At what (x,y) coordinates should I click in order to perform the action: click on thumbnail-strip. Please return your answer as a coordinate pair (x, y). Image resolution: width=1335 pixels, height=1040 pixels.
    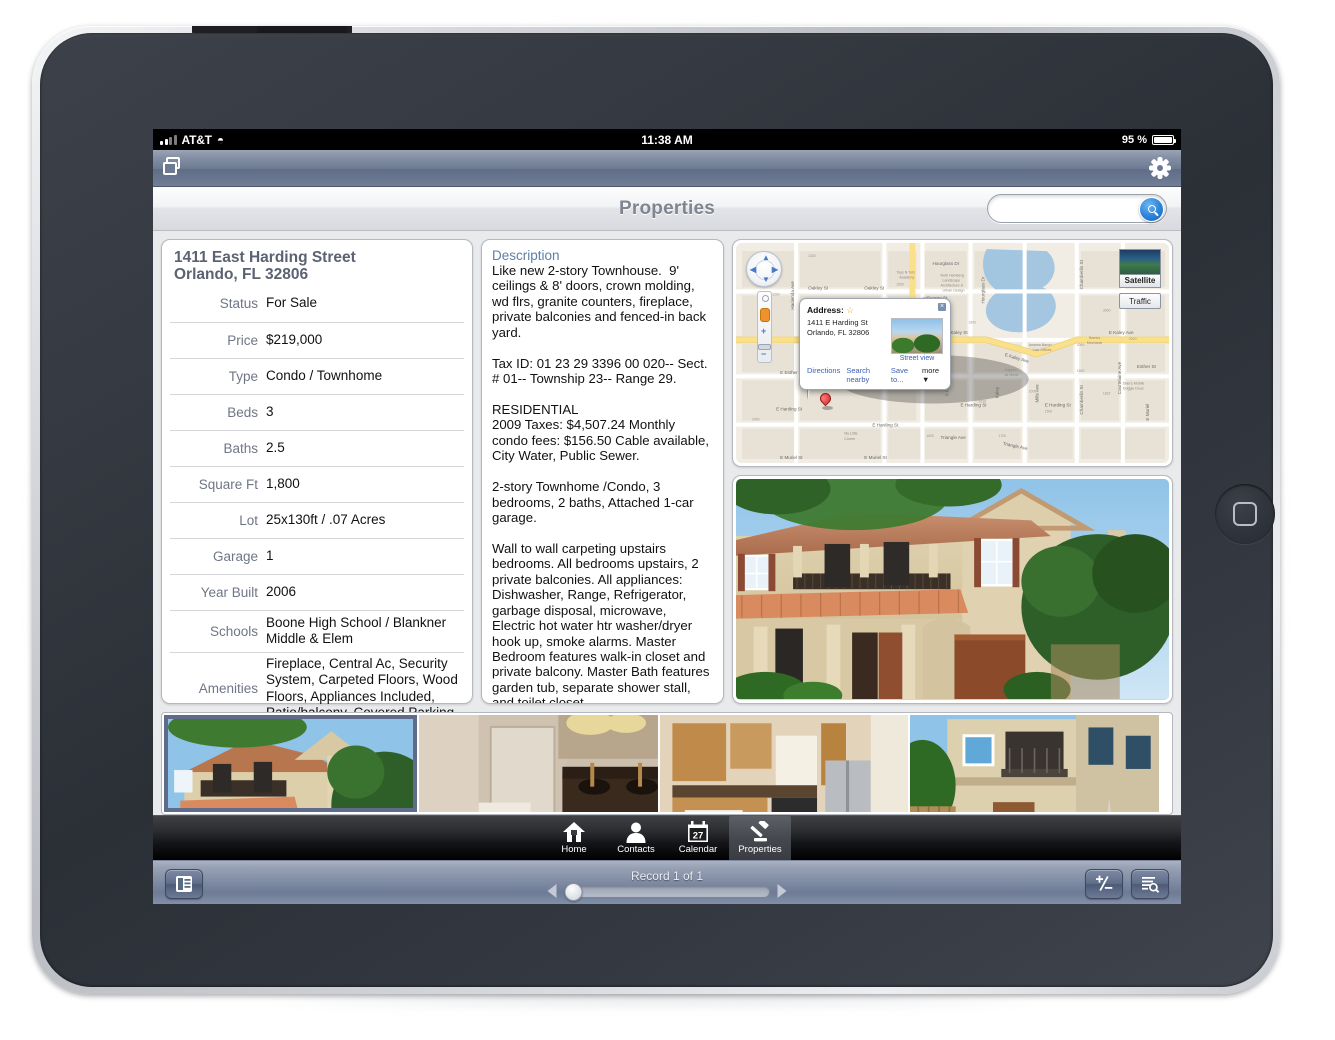
    Looking at the image, I should click on (667, 763).